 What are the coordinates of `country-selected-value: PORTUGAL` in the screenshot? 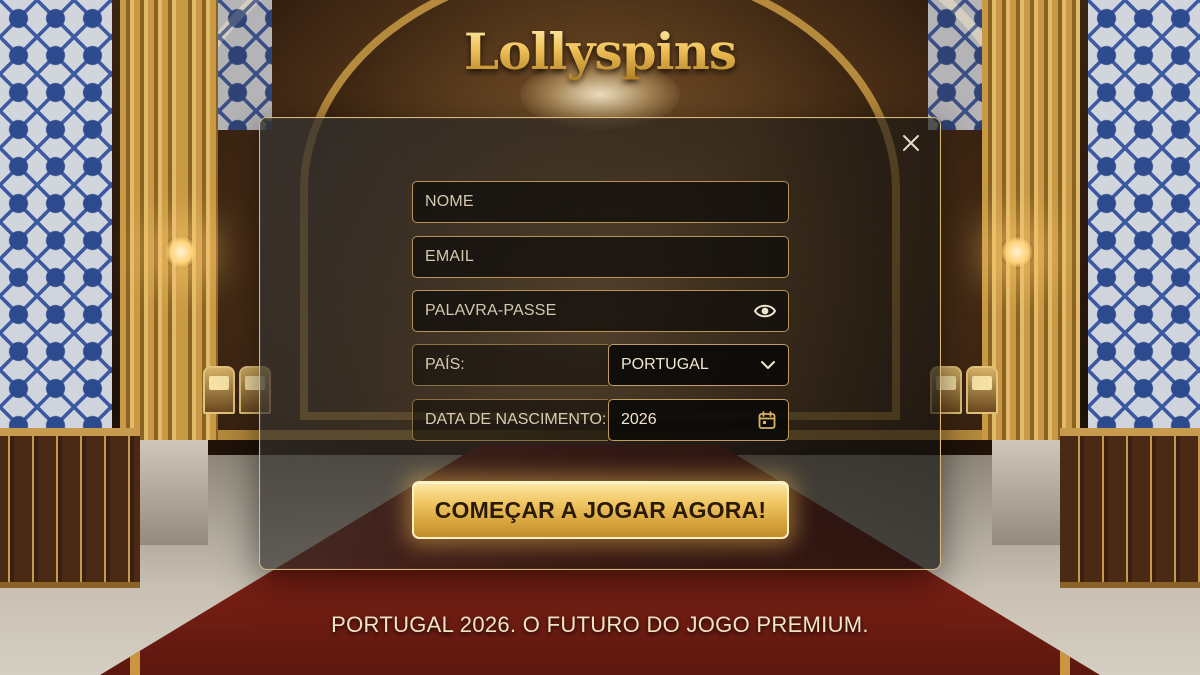 It's located at (665, 364).